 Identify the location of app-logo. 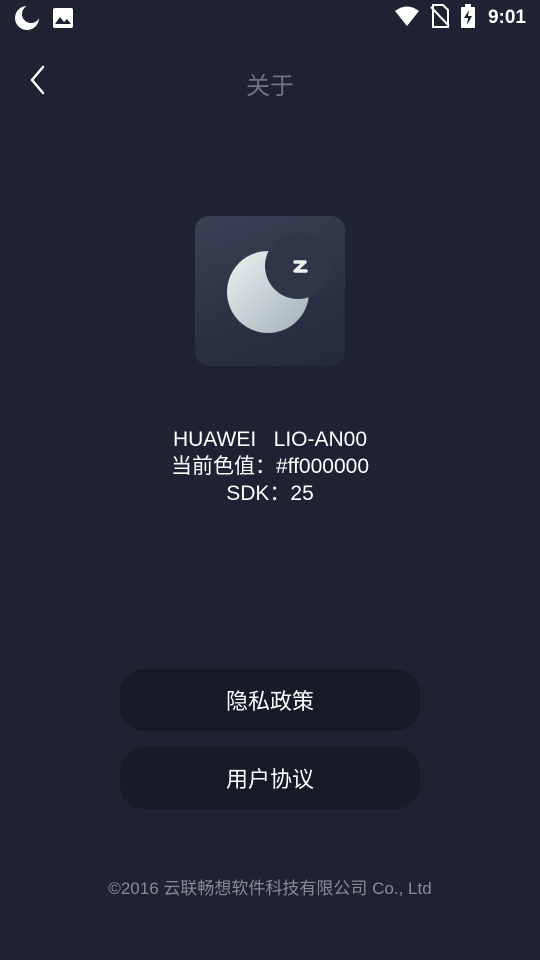
(270, 291).